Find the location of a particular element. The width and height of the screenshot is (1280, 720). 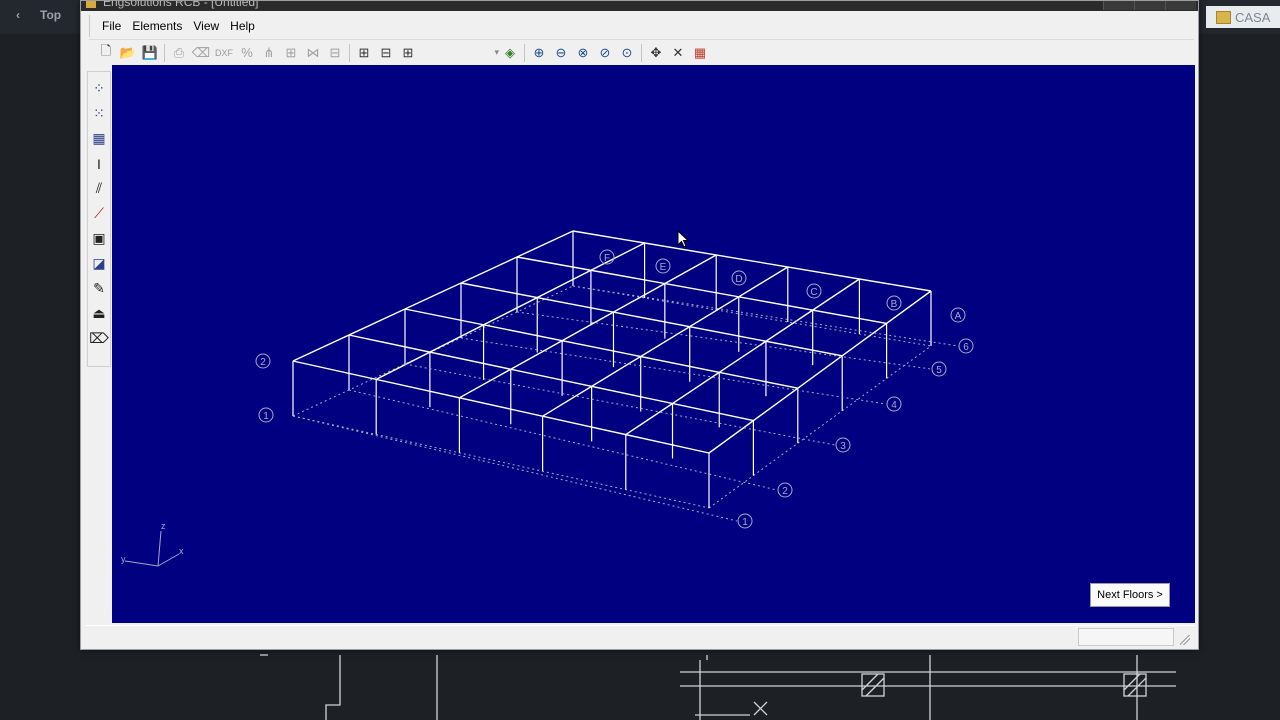

eraser-icon: ⌫ is located at coordinates (201, 53).